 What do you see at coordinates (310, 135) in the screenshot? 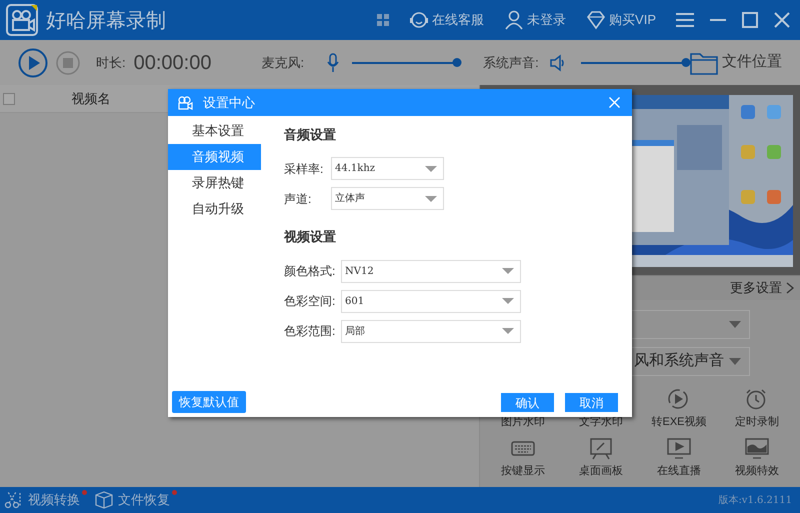
I see `section-title: 音频设置` at bounding box center [310, 135].